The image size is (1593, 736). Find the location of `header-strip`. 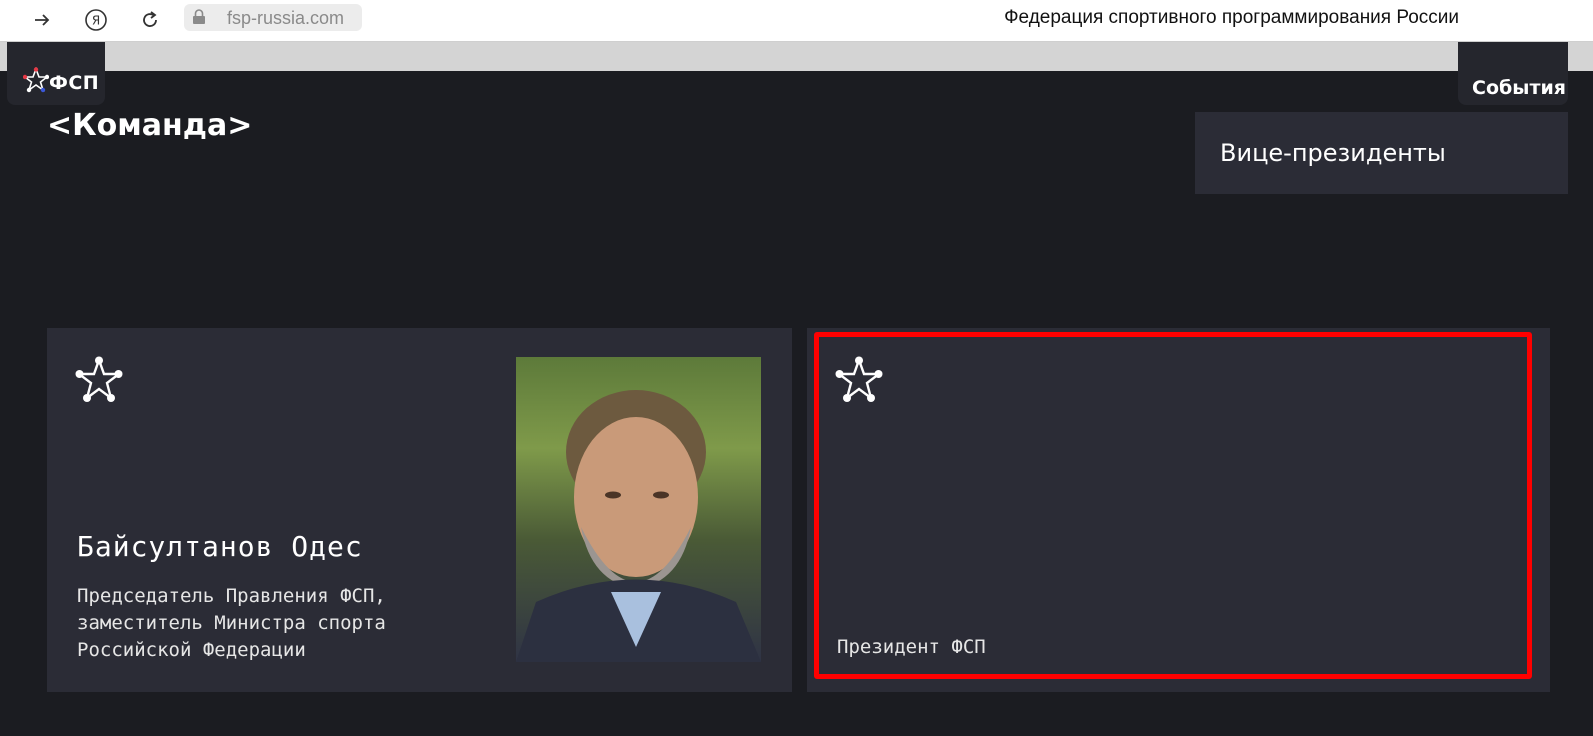

header-strip is located at coordinates (796, 56).